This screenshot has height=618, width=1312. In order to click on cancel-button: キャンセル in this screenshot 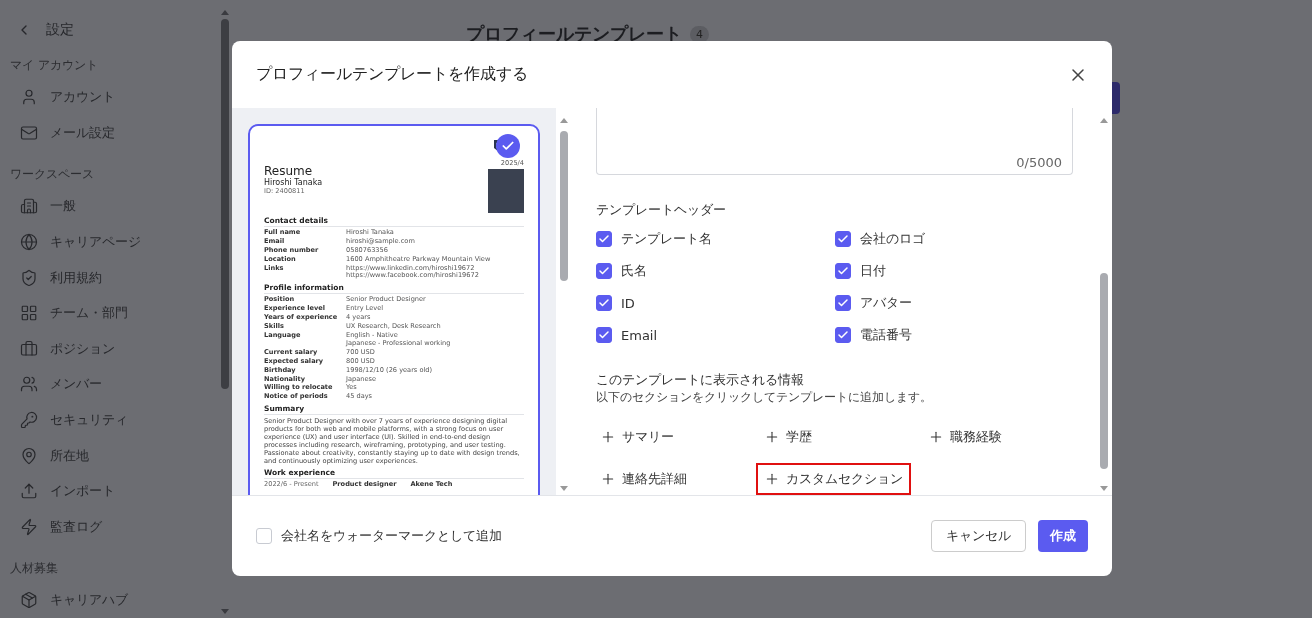, I will do `click(978, 536)`.